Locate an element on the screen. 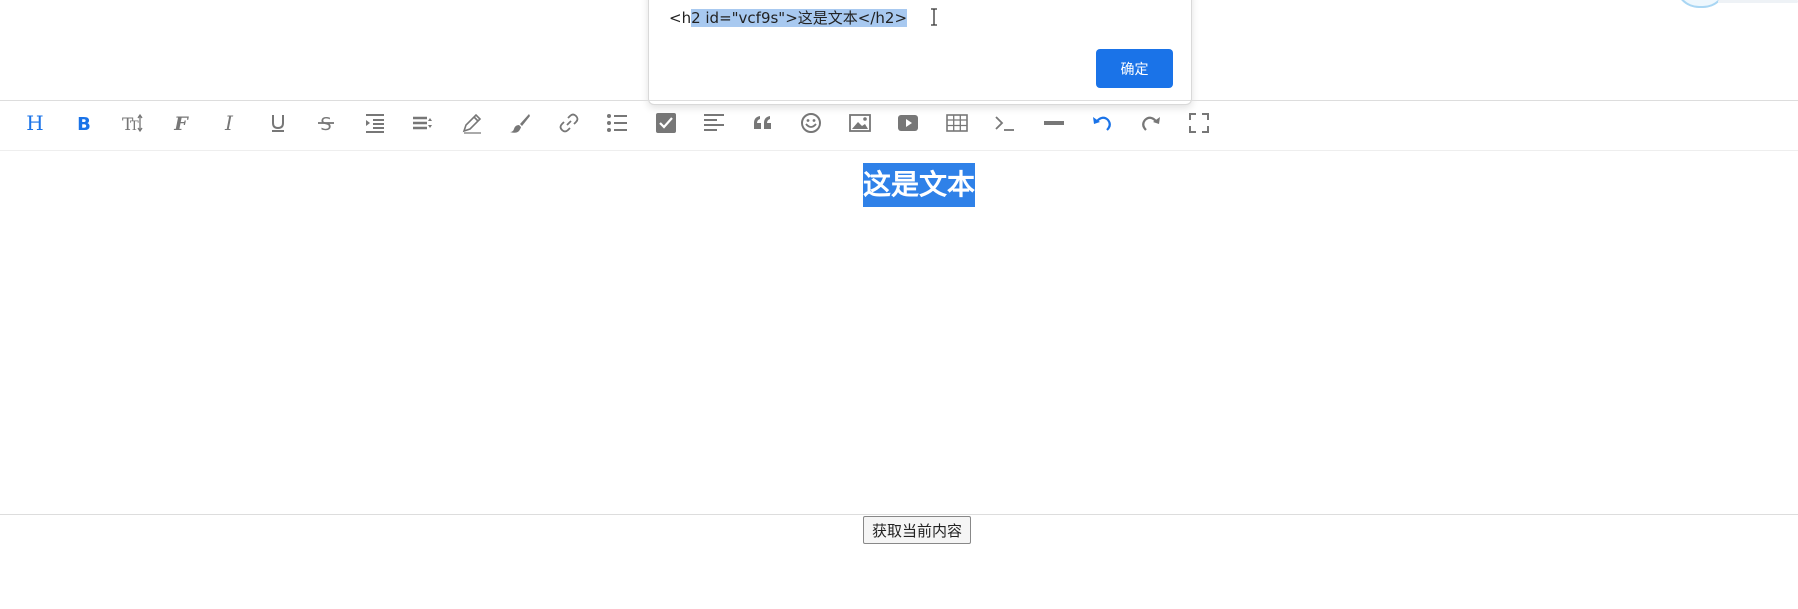  table-button is located at coordinates (957, 126).